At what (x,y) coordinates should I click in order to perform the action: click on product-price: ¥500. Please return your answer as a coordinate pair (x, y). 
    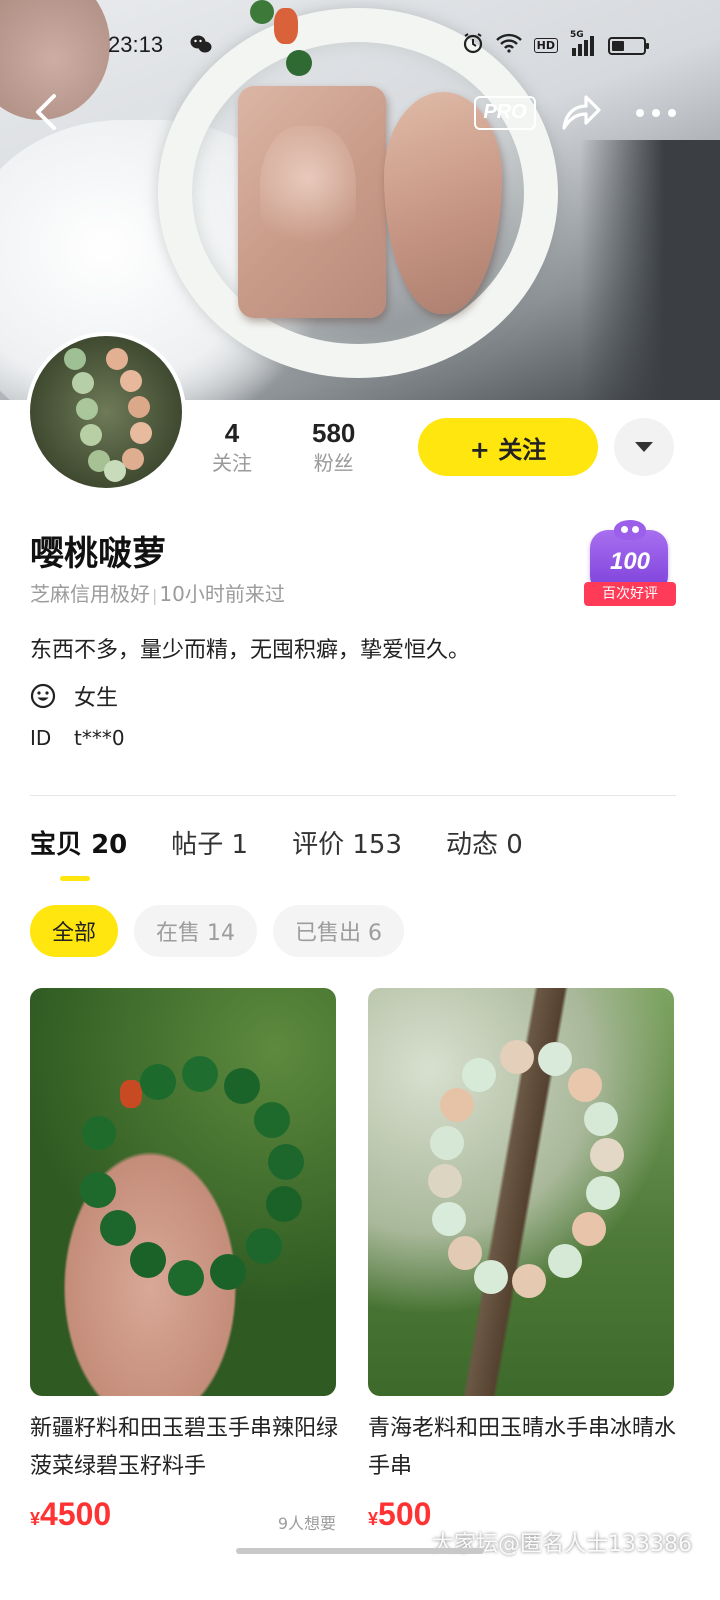
    Looking at the image, I should click on (399, 1514).